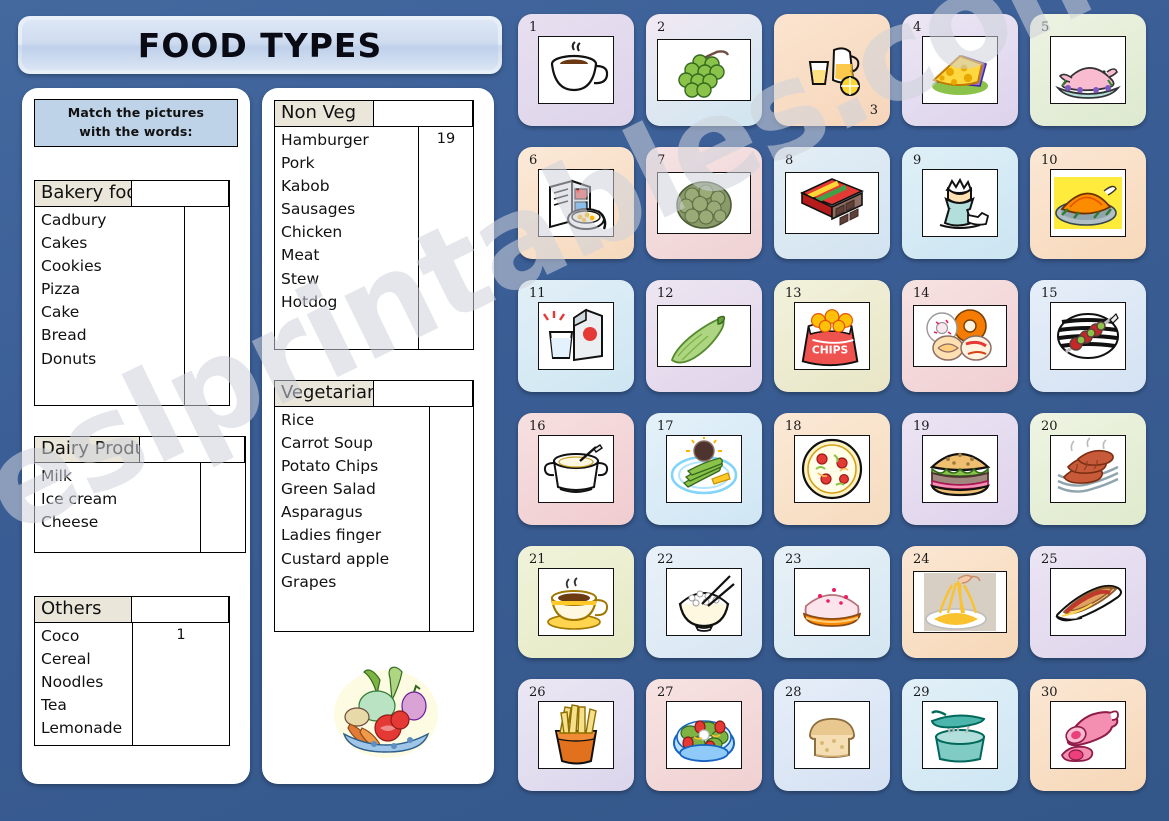 Image resolution: width=1169 pixels, height=821 pixels. I want to click on picture-tile: 18, so click(832, 469).